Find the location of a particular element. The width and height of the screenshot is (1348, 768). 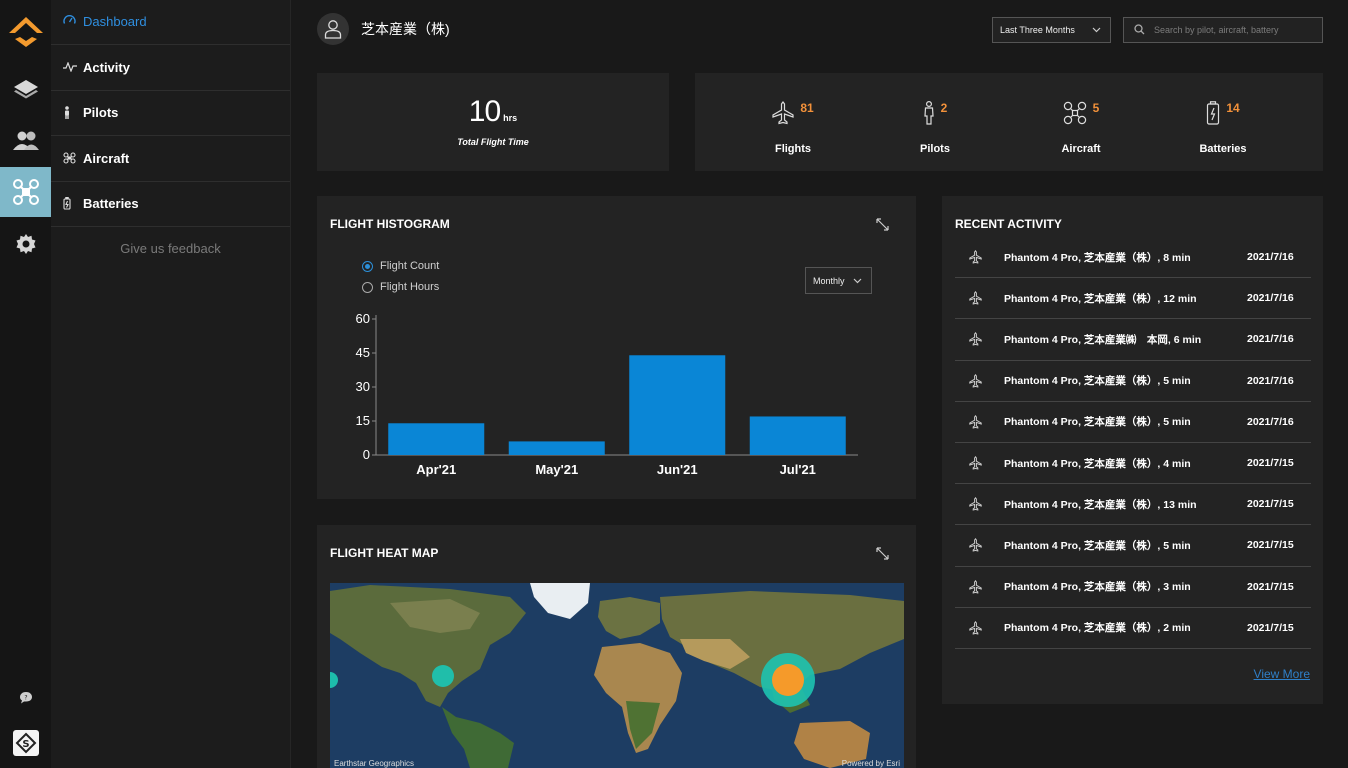

stat-batteries-label: Batteries is located at coordinates (1223, 149).